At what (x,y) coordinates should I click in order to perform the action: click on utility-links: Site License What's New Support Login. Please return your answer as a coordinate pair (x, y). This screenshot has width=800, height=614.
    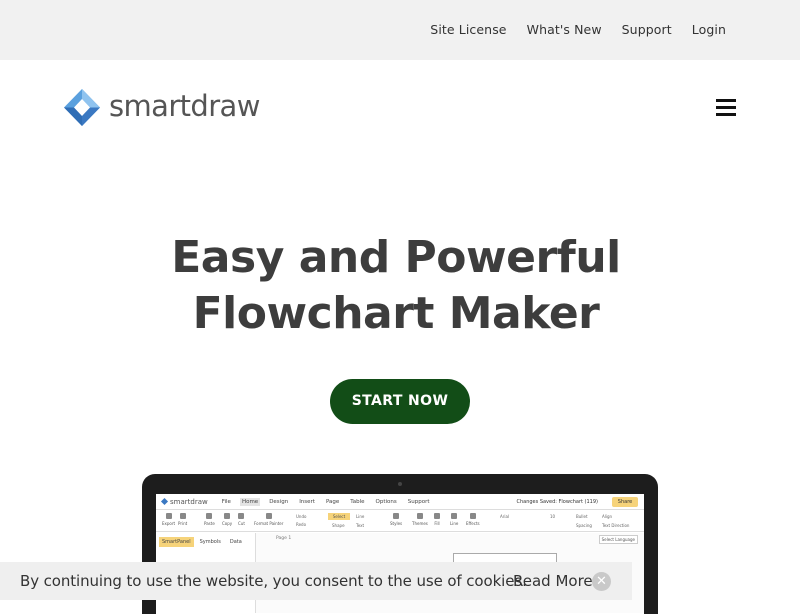
    Looking at the image, I should click on (578, 29).